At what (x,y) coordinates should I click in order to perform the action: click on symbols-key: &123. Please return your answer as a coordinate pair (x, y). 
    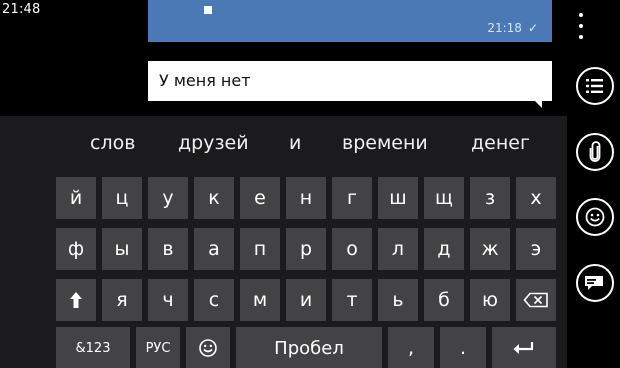
    Looking at the image, I should click on (93, 347).